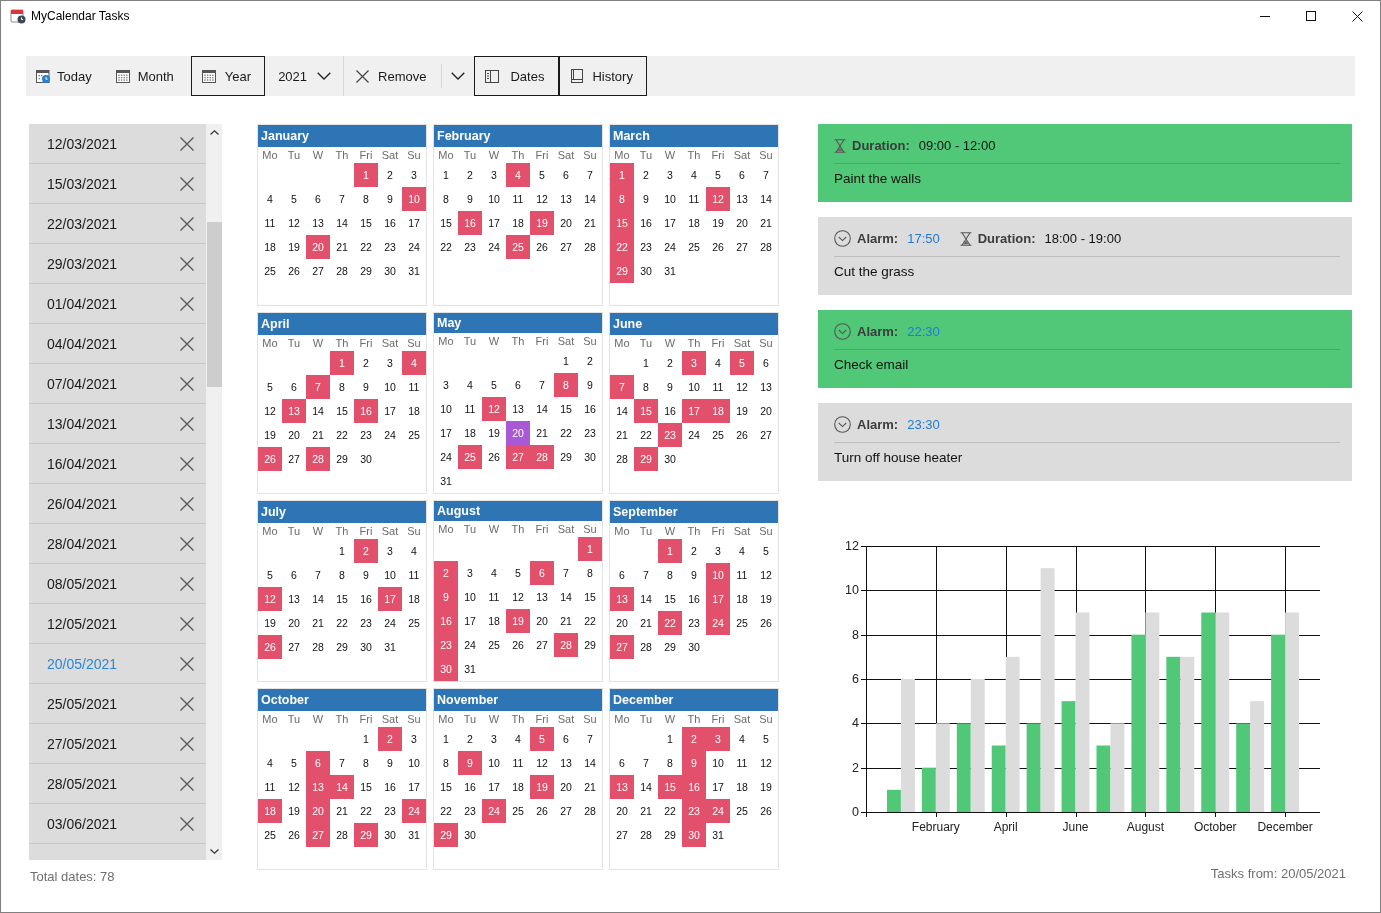  What do you see at coordinates (446, 669) in the screenshot?
I see `calendar-day: 30` at bounding box center [446, 669].